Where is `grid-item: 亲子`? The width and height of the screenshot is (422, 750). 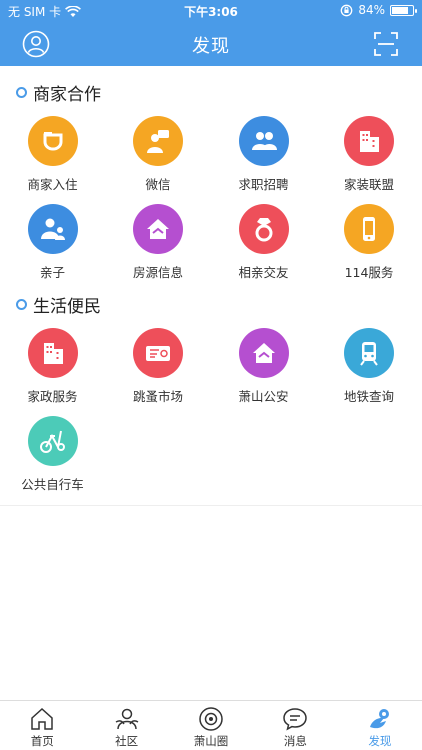 grid-item: 亲子 is located at coordinates (52, 242).